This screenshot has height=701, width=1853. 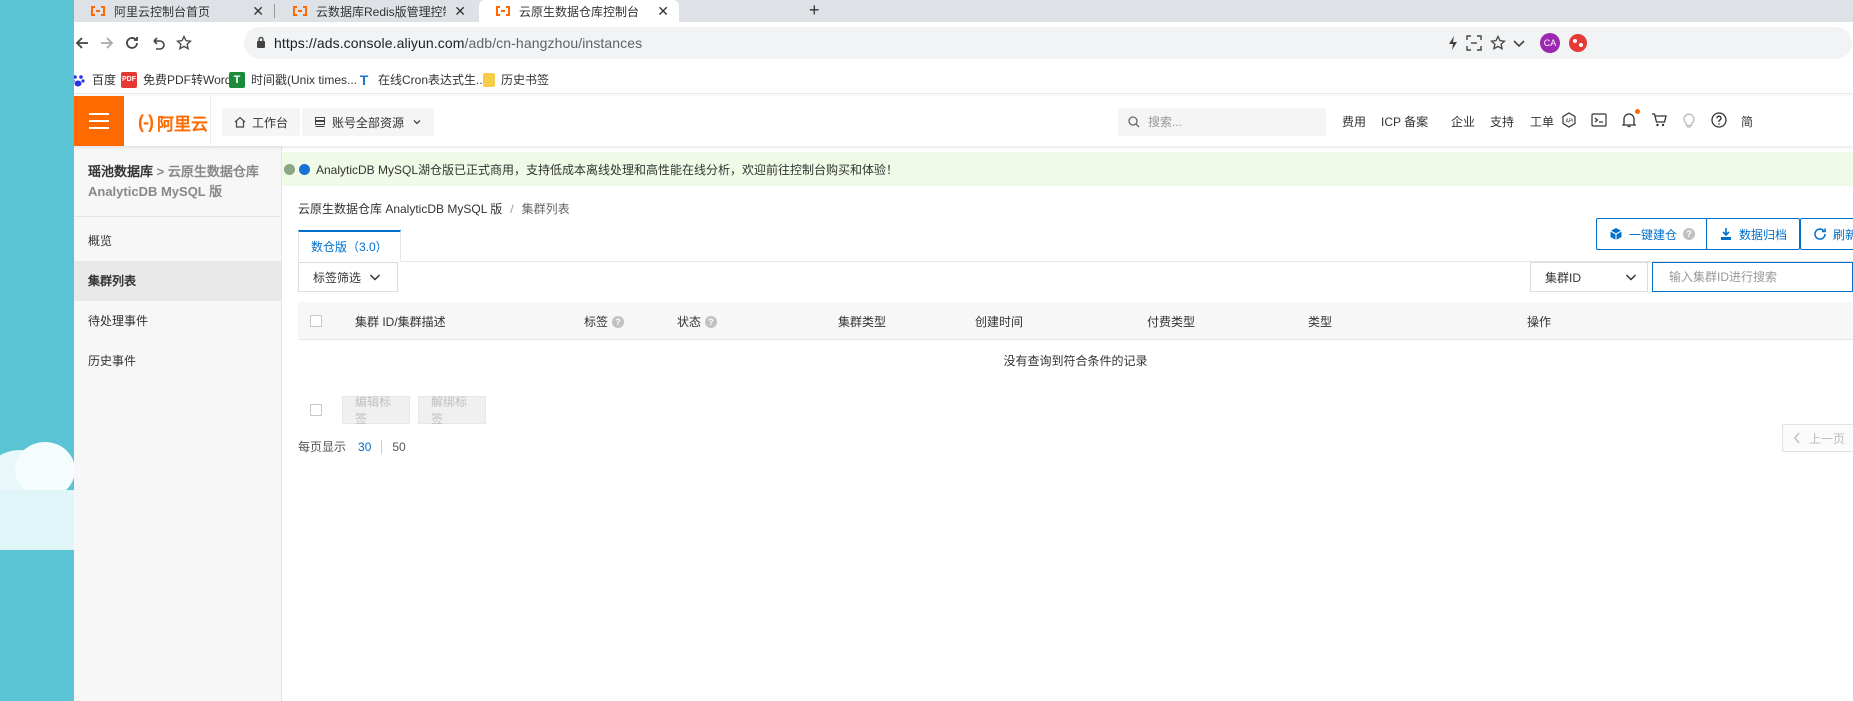 I want to click on arrow-left-icon, so click(x=81, y=43).